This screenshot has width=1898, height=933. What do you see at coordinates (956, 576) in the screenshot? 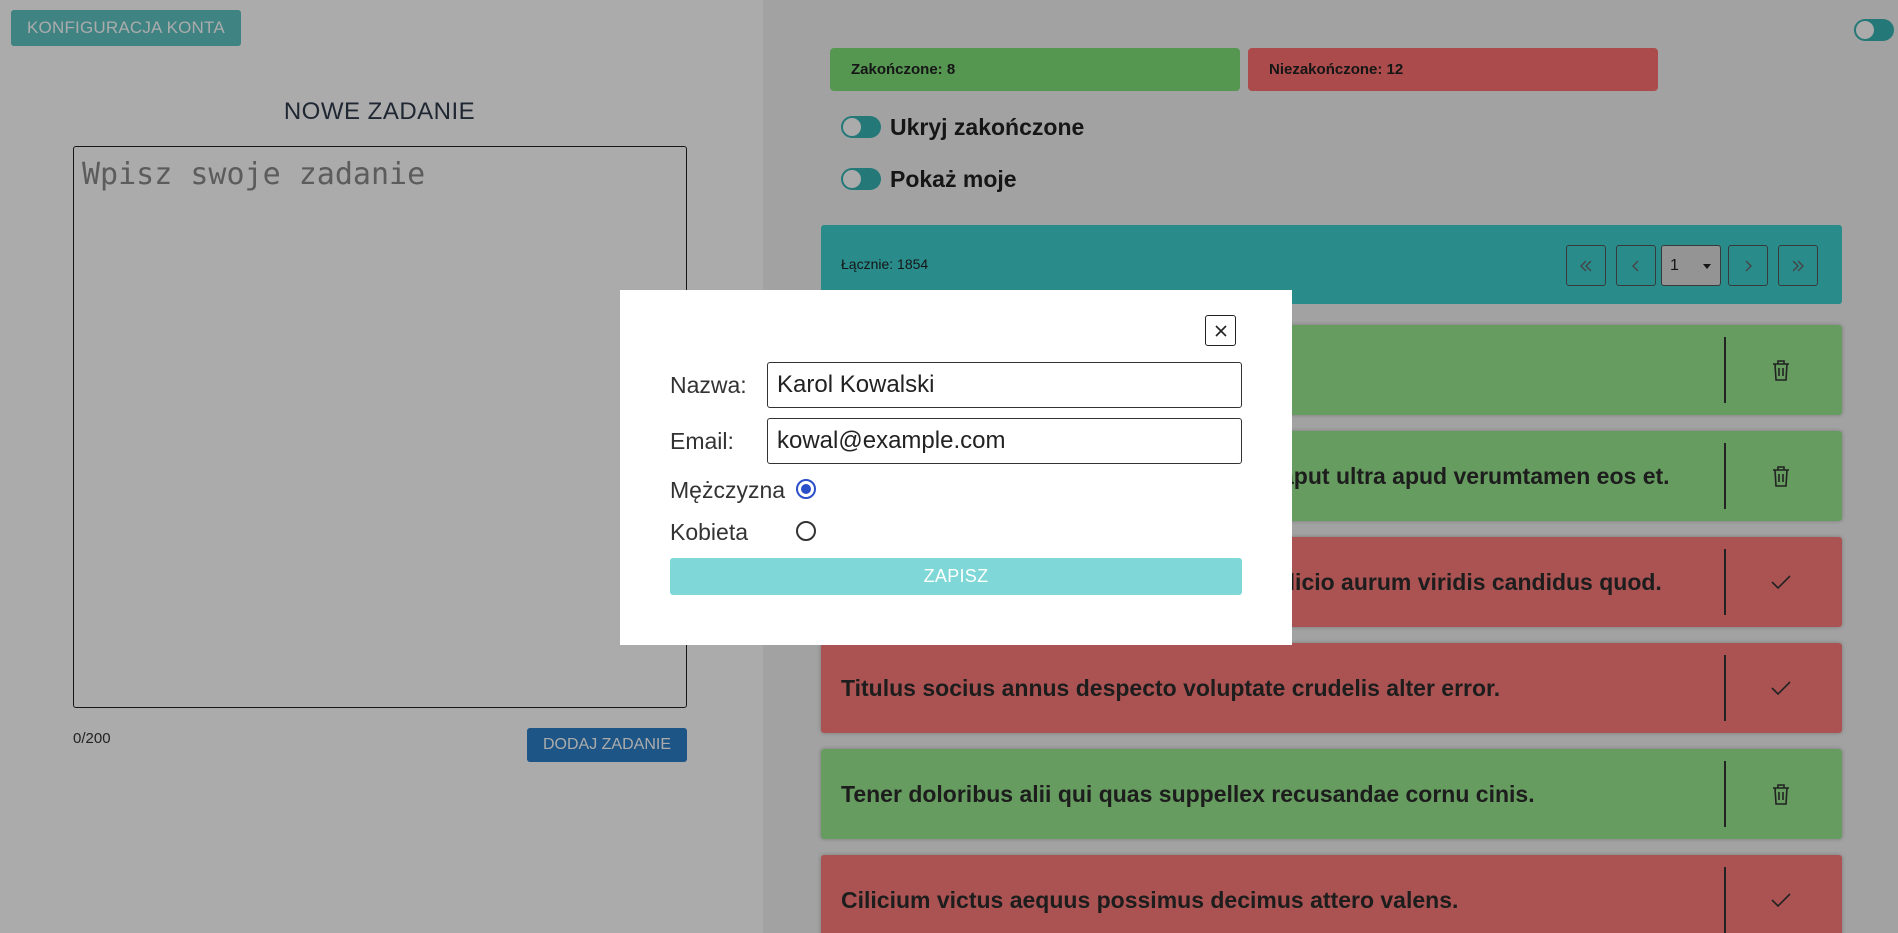
I see `save-button: ZAPISZ` at bounding box center [956, 576].